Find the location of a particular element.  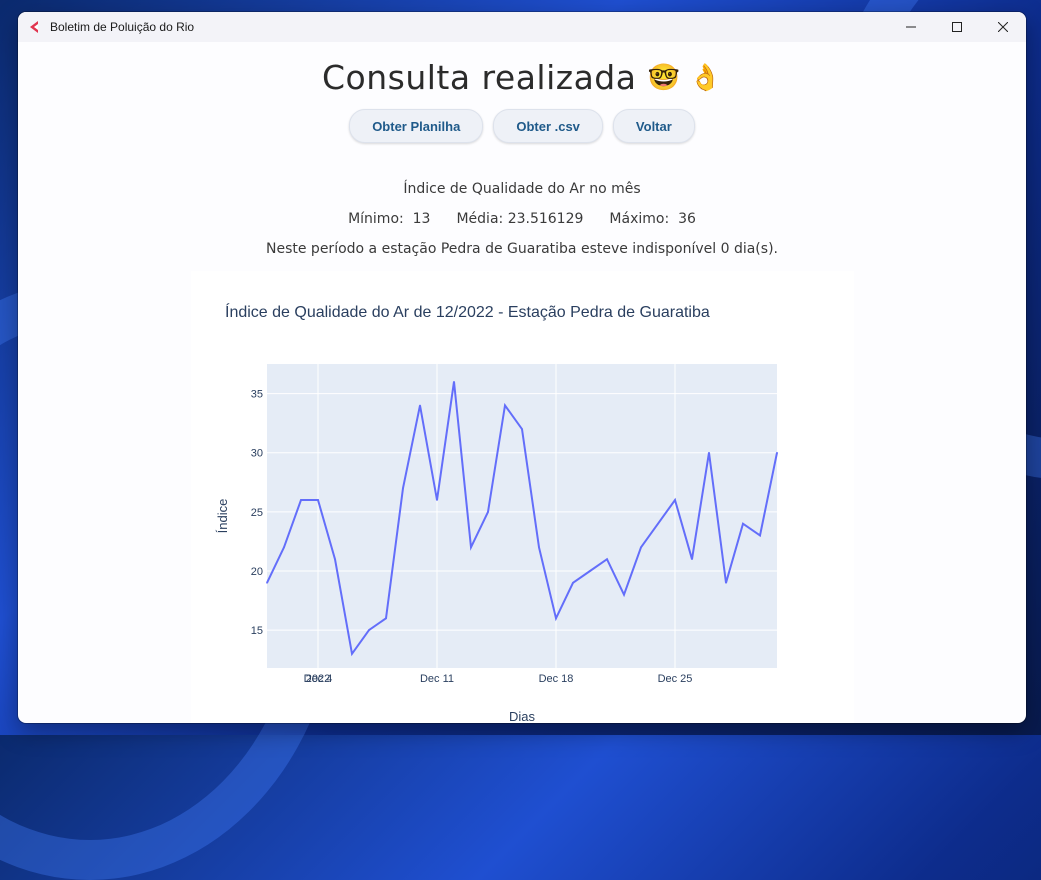

max-label: Máximo: is located at coordinates (639, 219).